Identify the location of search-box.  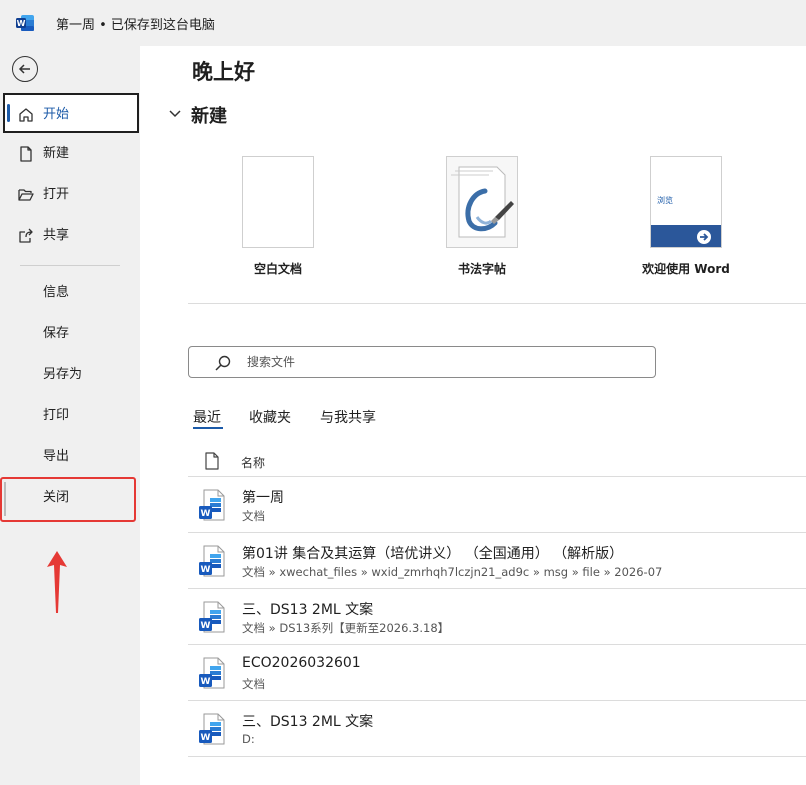
(422, 362).